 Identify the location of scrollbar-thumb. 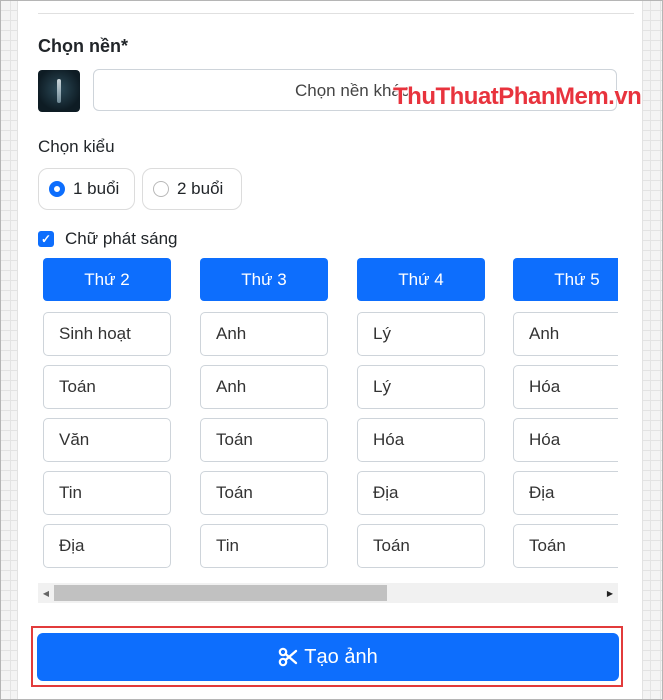
(220, 593).